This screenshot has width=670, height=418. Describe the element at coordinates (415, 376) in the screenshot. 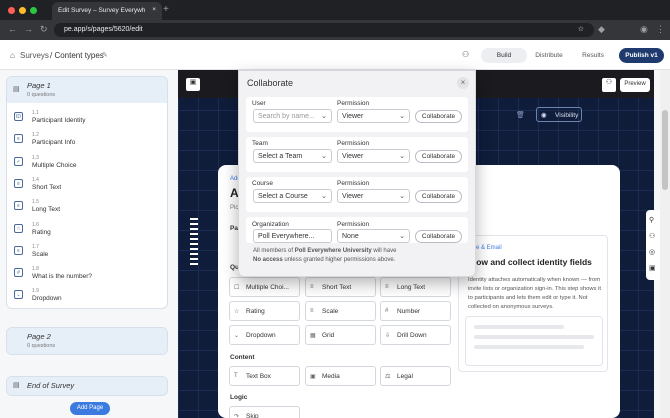

I see `content-type-button: ⚖ Legal` at that location.